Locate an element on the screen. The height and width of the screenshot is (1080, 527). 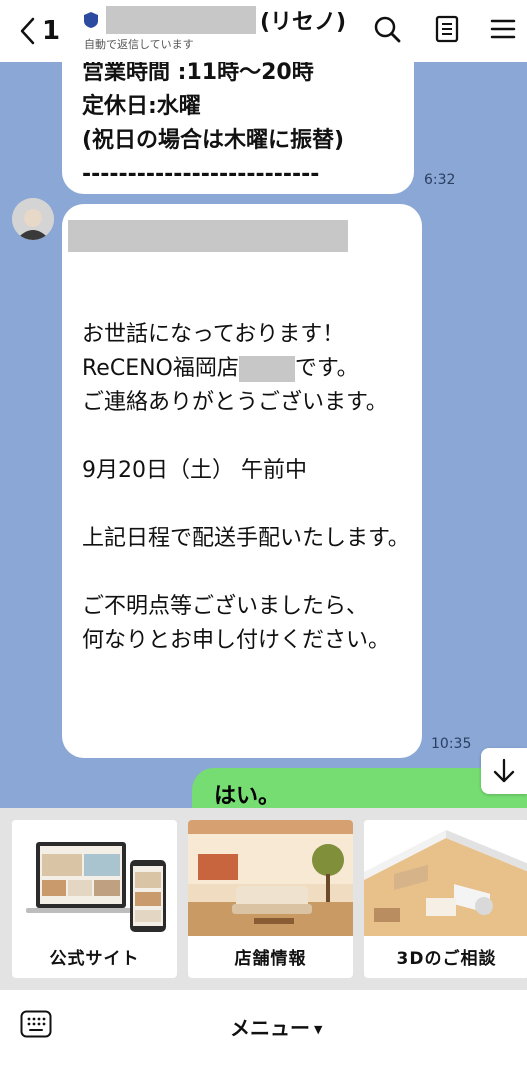
rich-menu-official-site: 公式サイト is located at coordinates (94, 899).